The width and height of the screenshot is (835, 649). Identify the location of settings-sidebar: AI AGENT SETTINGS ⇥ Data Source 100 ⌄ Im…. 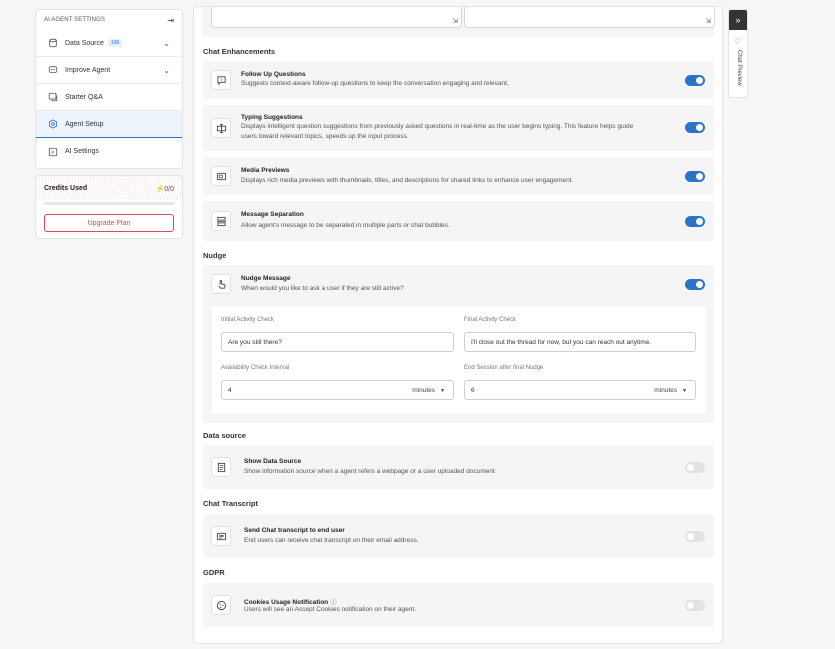
(109, 89).